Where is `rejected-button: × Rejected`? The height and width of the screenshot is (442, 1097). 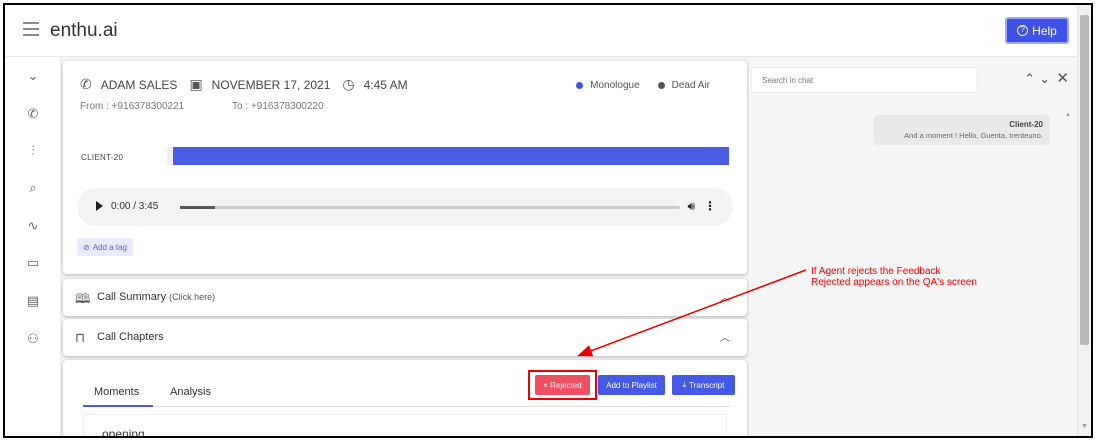 rejected-button: × Rejected is located at coordinates (562, 385).